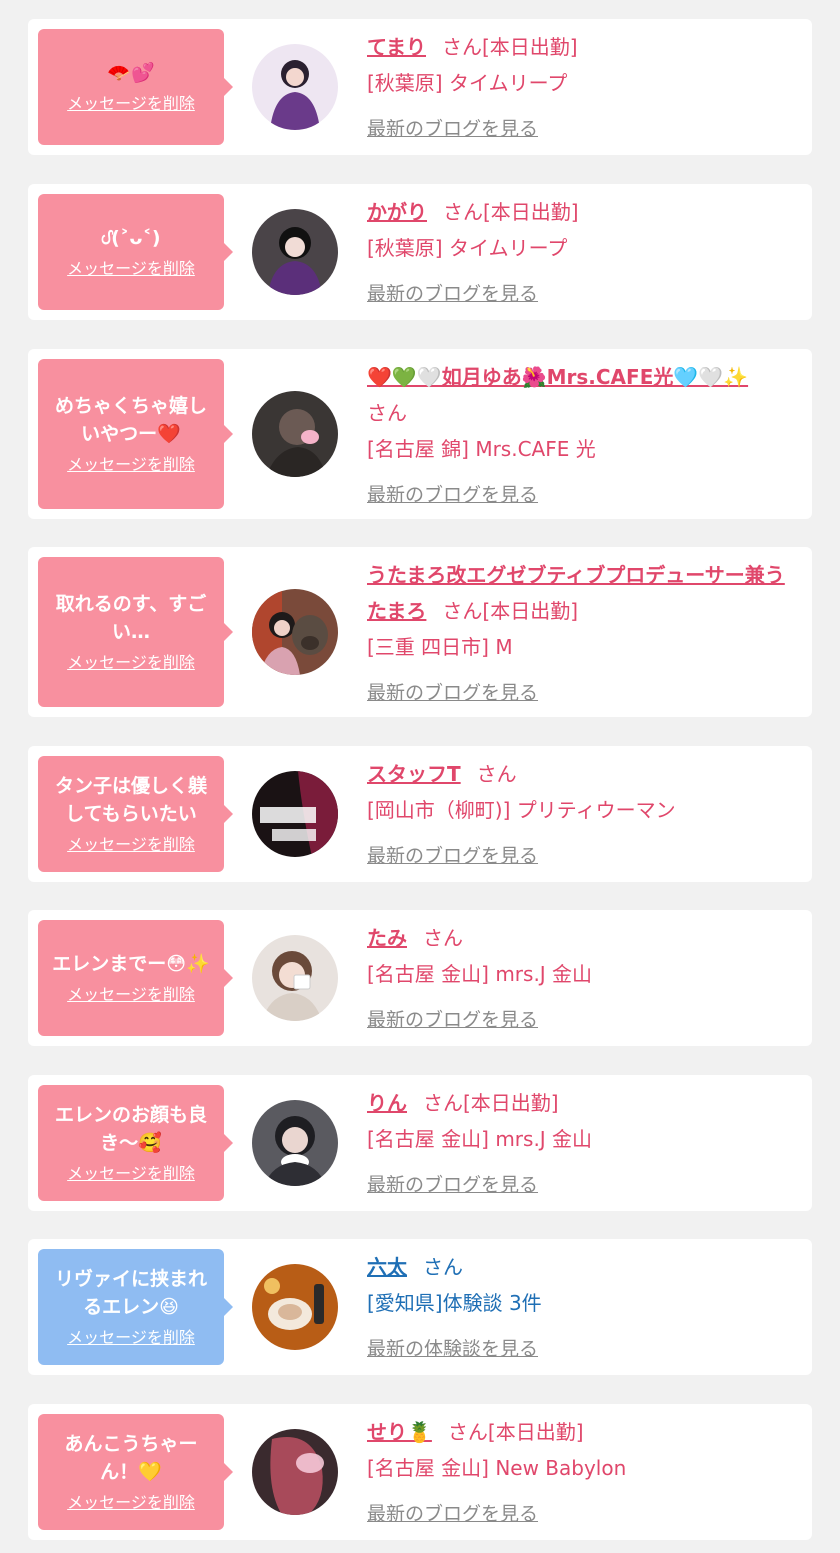 The height and width of the screenshot is (1553, 840). I want to click on message-text: めちゃくちゃ嬉しいやつー❤️, so click(130, 420).